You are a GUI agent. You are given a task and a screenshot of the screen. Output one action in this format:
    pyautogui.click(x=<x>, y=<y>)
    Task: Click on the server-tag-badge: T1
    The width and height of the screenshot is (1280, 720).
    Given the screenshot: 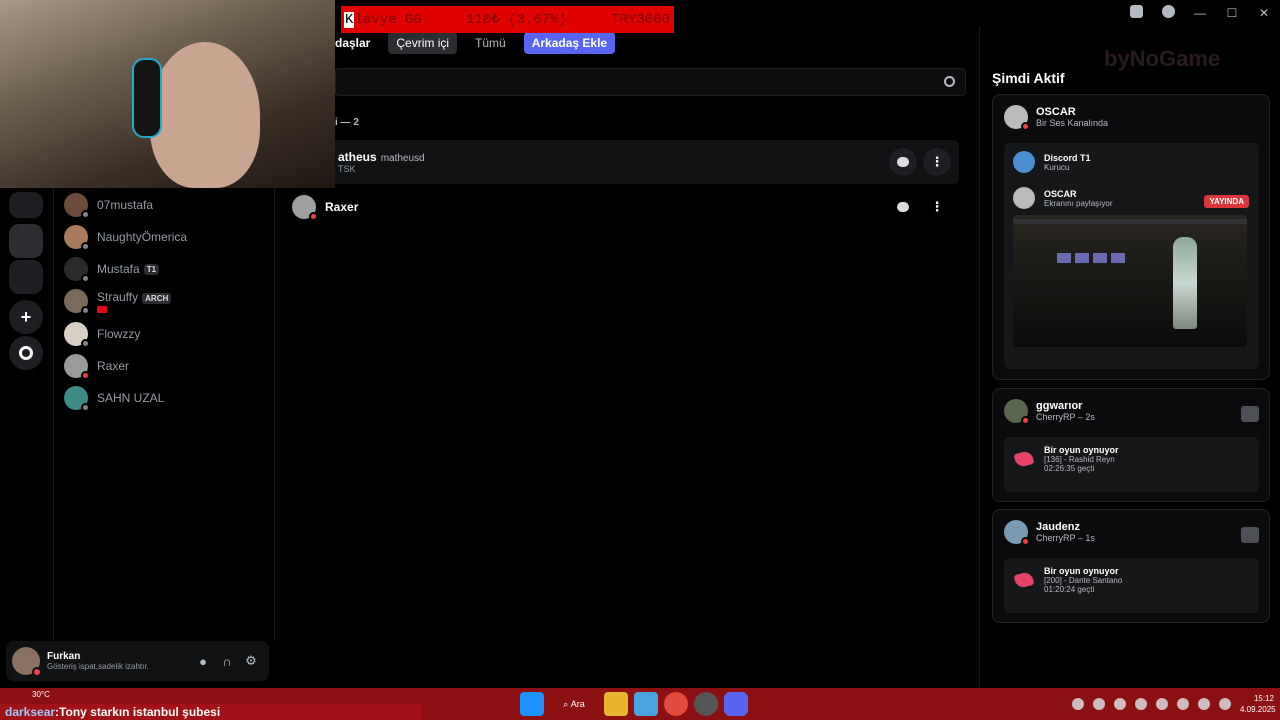 What is the action you would take?
    pyautogui.click(x=151, y=269)
    